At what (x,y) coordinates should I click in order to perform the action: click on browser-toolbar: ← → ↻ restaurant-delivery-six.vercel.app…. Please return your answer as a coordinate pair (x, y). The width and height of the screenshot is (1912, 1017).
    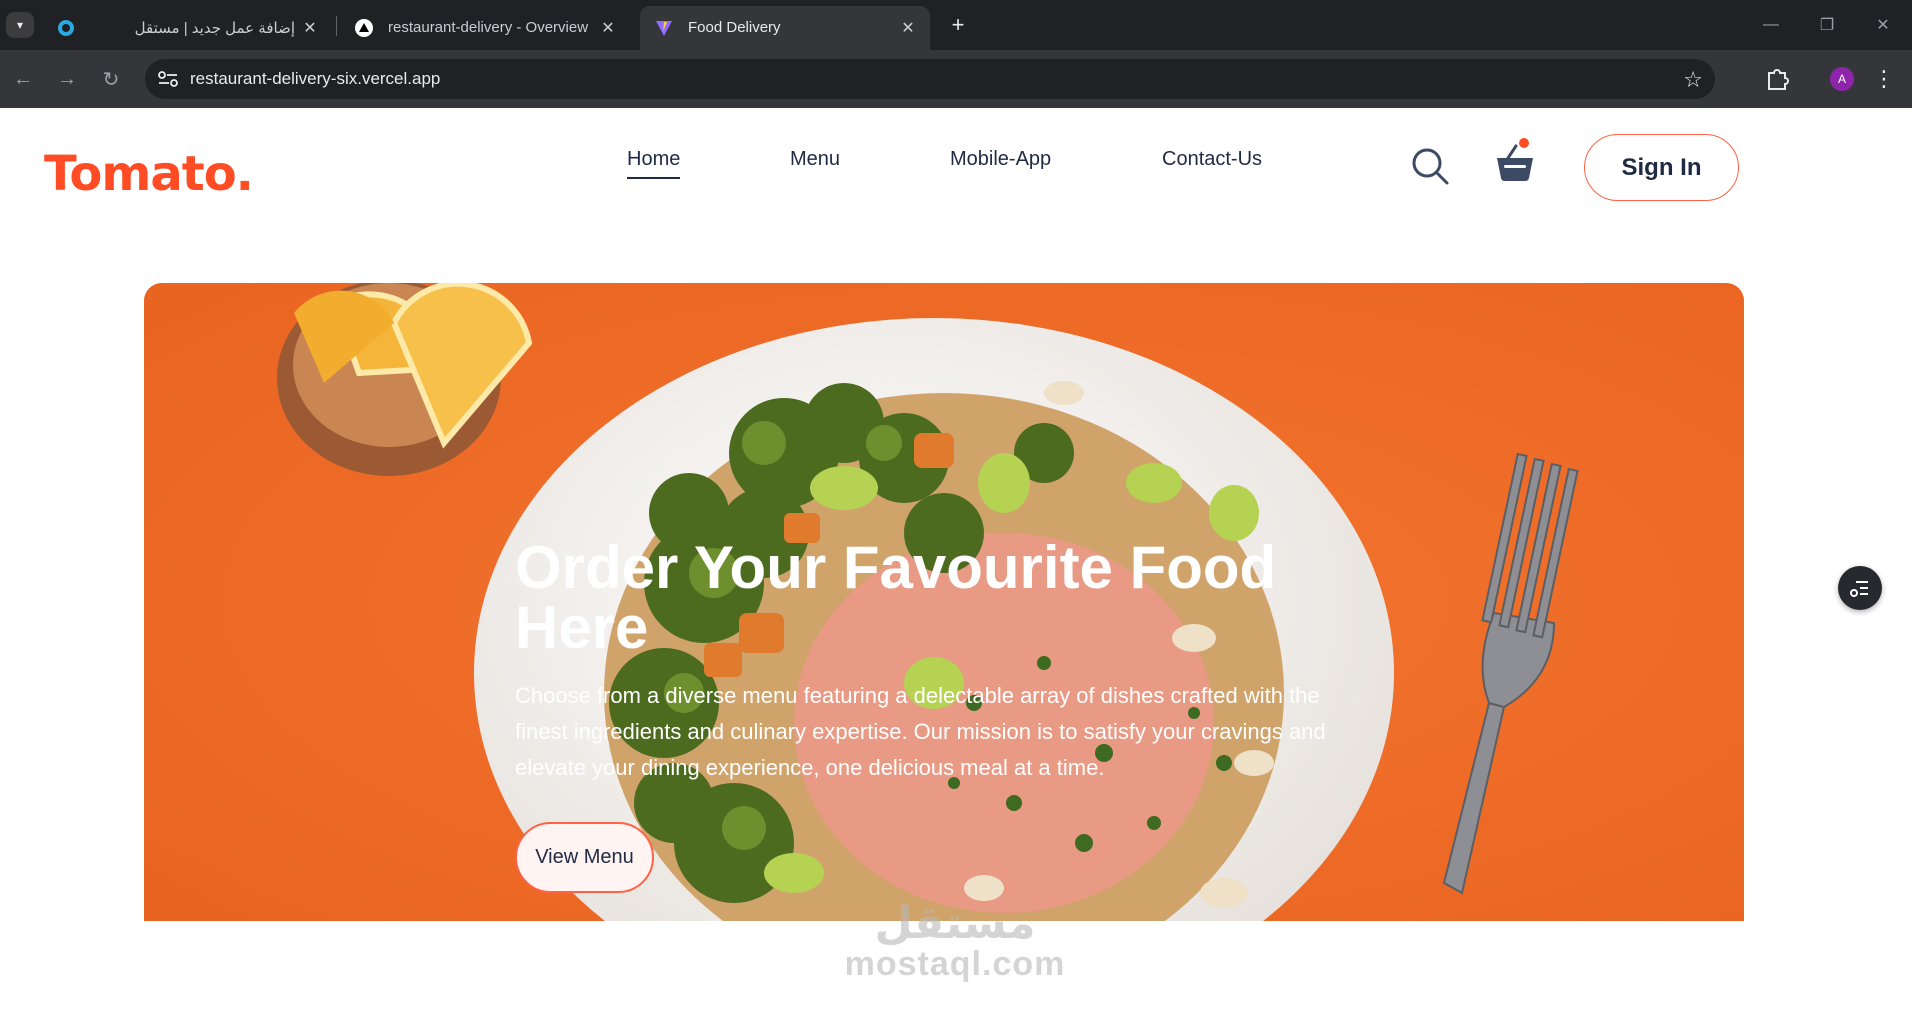
    Looking at the image, I should click on (956, 79).